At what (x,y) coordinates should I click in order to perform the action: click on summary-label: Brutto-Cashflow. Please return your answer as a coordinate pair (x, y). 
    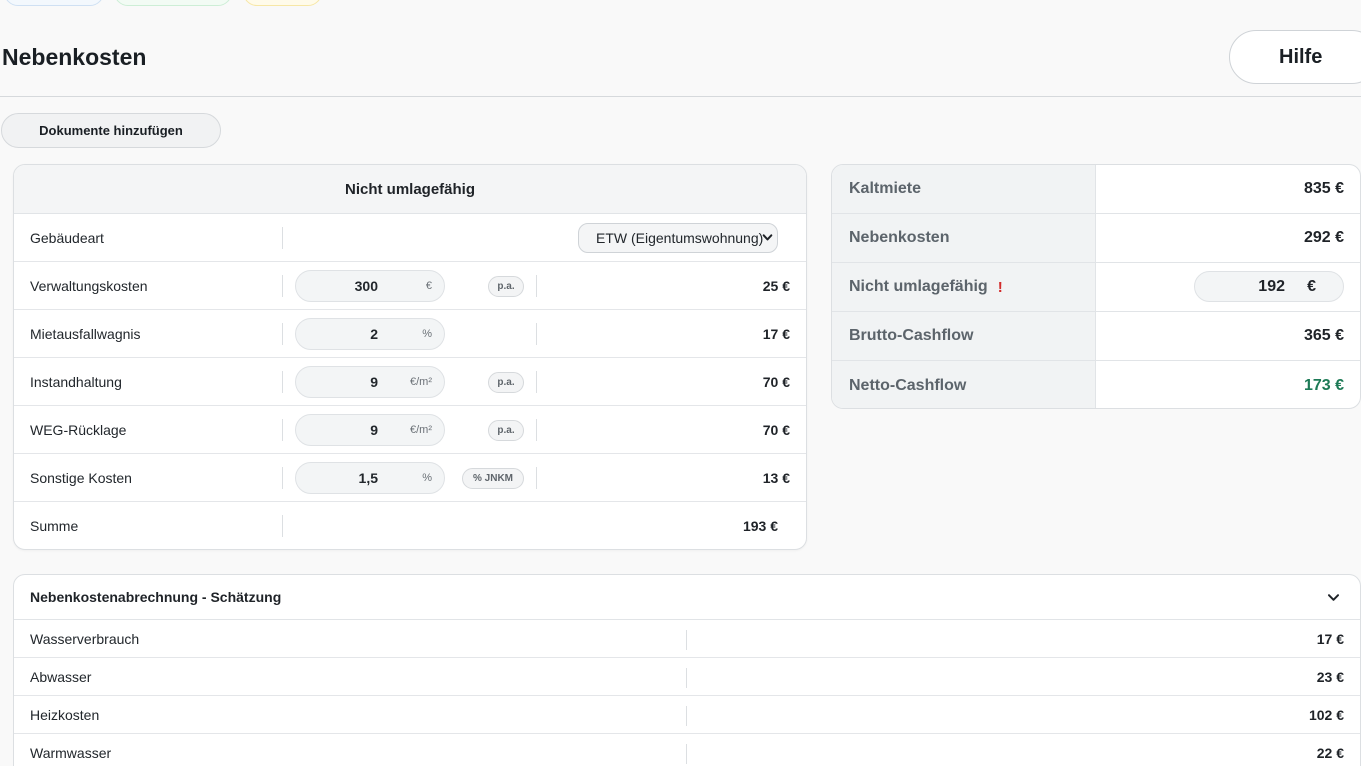
    Looking at the image, I should click on (964, 336).